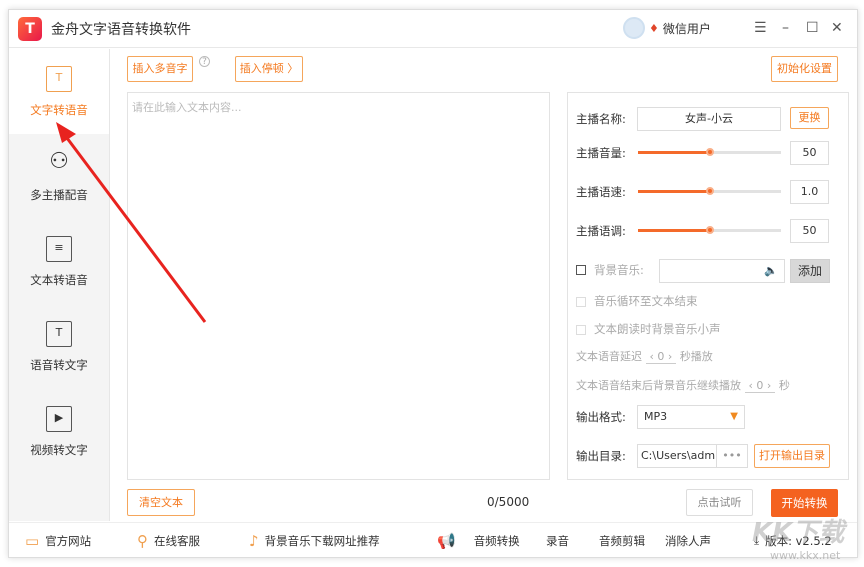 The image size is (864, 567). Describe the element at coordinates (142, 540) in the screenshot. I see `user-icon: ⚲` at that location.